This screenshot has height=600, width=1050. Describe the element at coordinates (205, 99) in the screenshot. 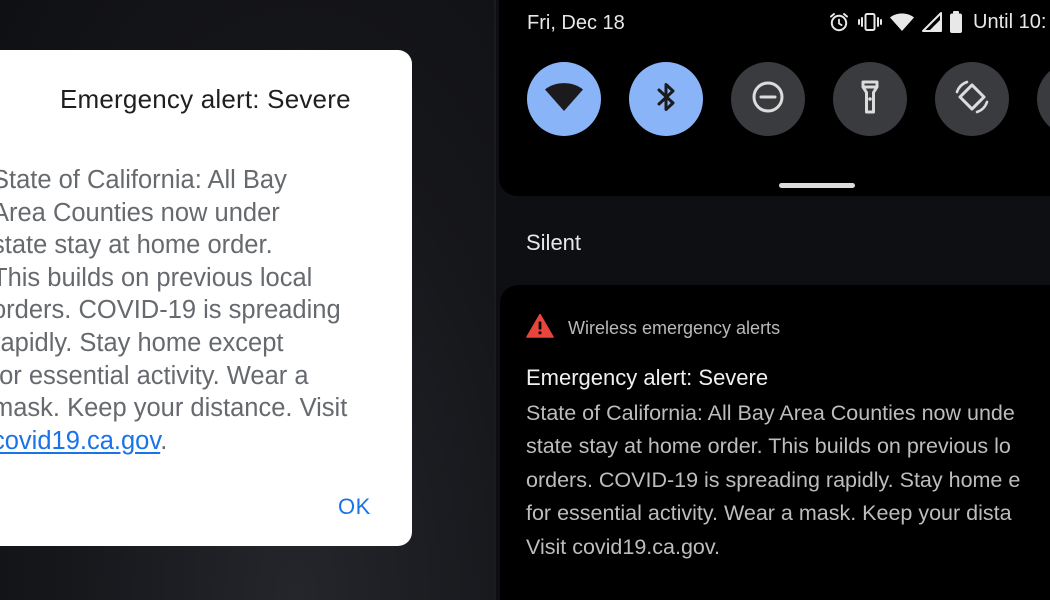

I see `dialog-title: Emergency alert: Severe` at that location.